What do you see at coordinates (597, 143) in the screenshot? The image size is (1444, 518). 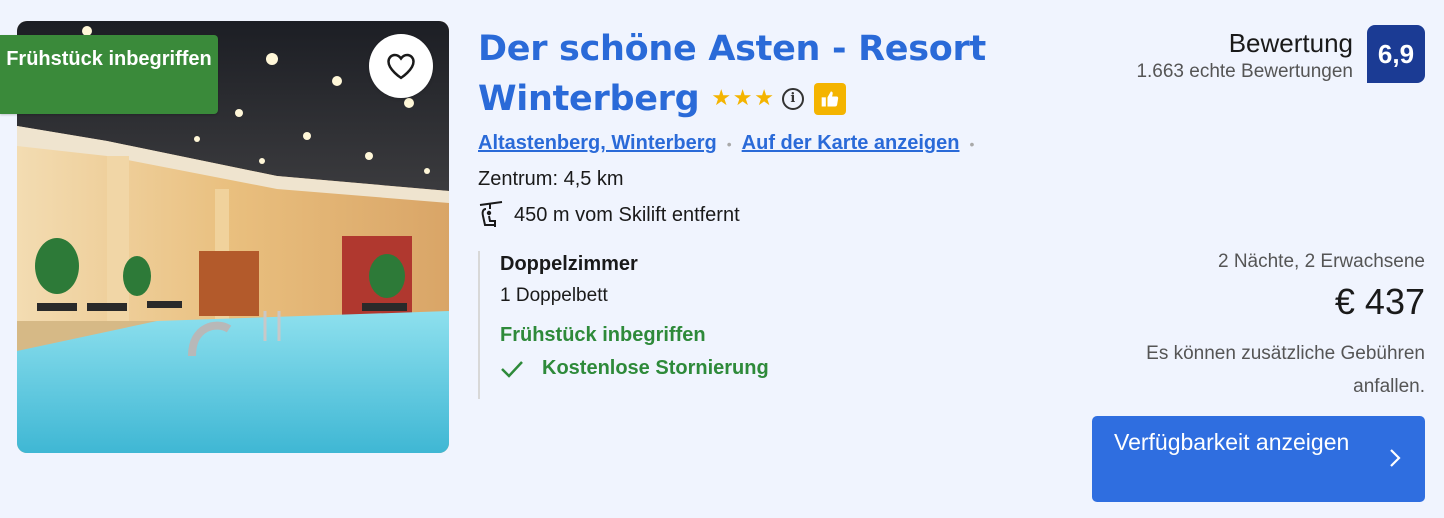 I see `location-link: Altastenberg, Winterberg` at bounding box center [597, 143].